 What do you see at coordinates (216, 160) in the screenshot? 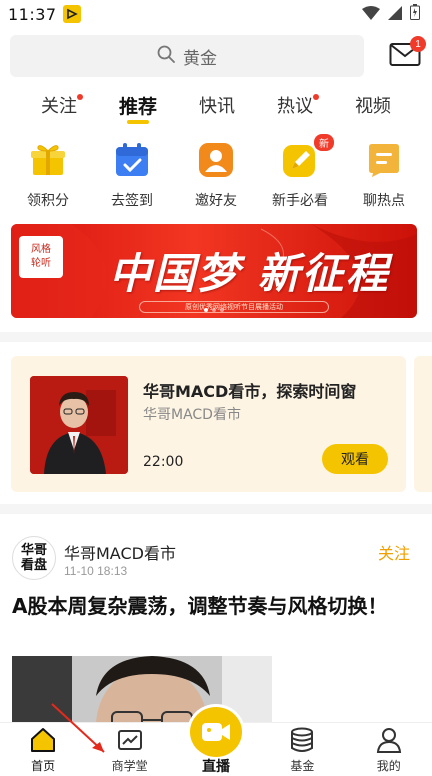
I see `person-icon` at bounding box center [216, 160].